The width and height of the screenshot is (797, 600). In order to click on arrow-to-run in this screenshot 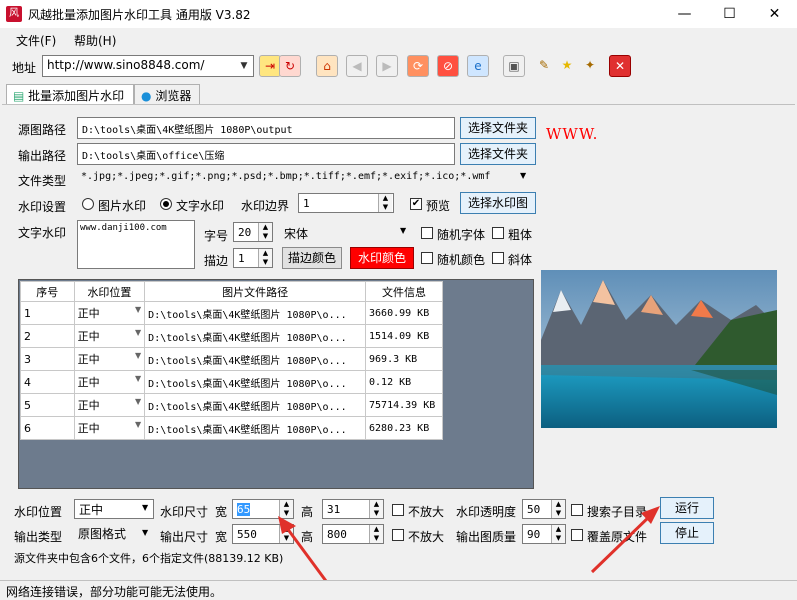, I will do `click(622, 543)`.